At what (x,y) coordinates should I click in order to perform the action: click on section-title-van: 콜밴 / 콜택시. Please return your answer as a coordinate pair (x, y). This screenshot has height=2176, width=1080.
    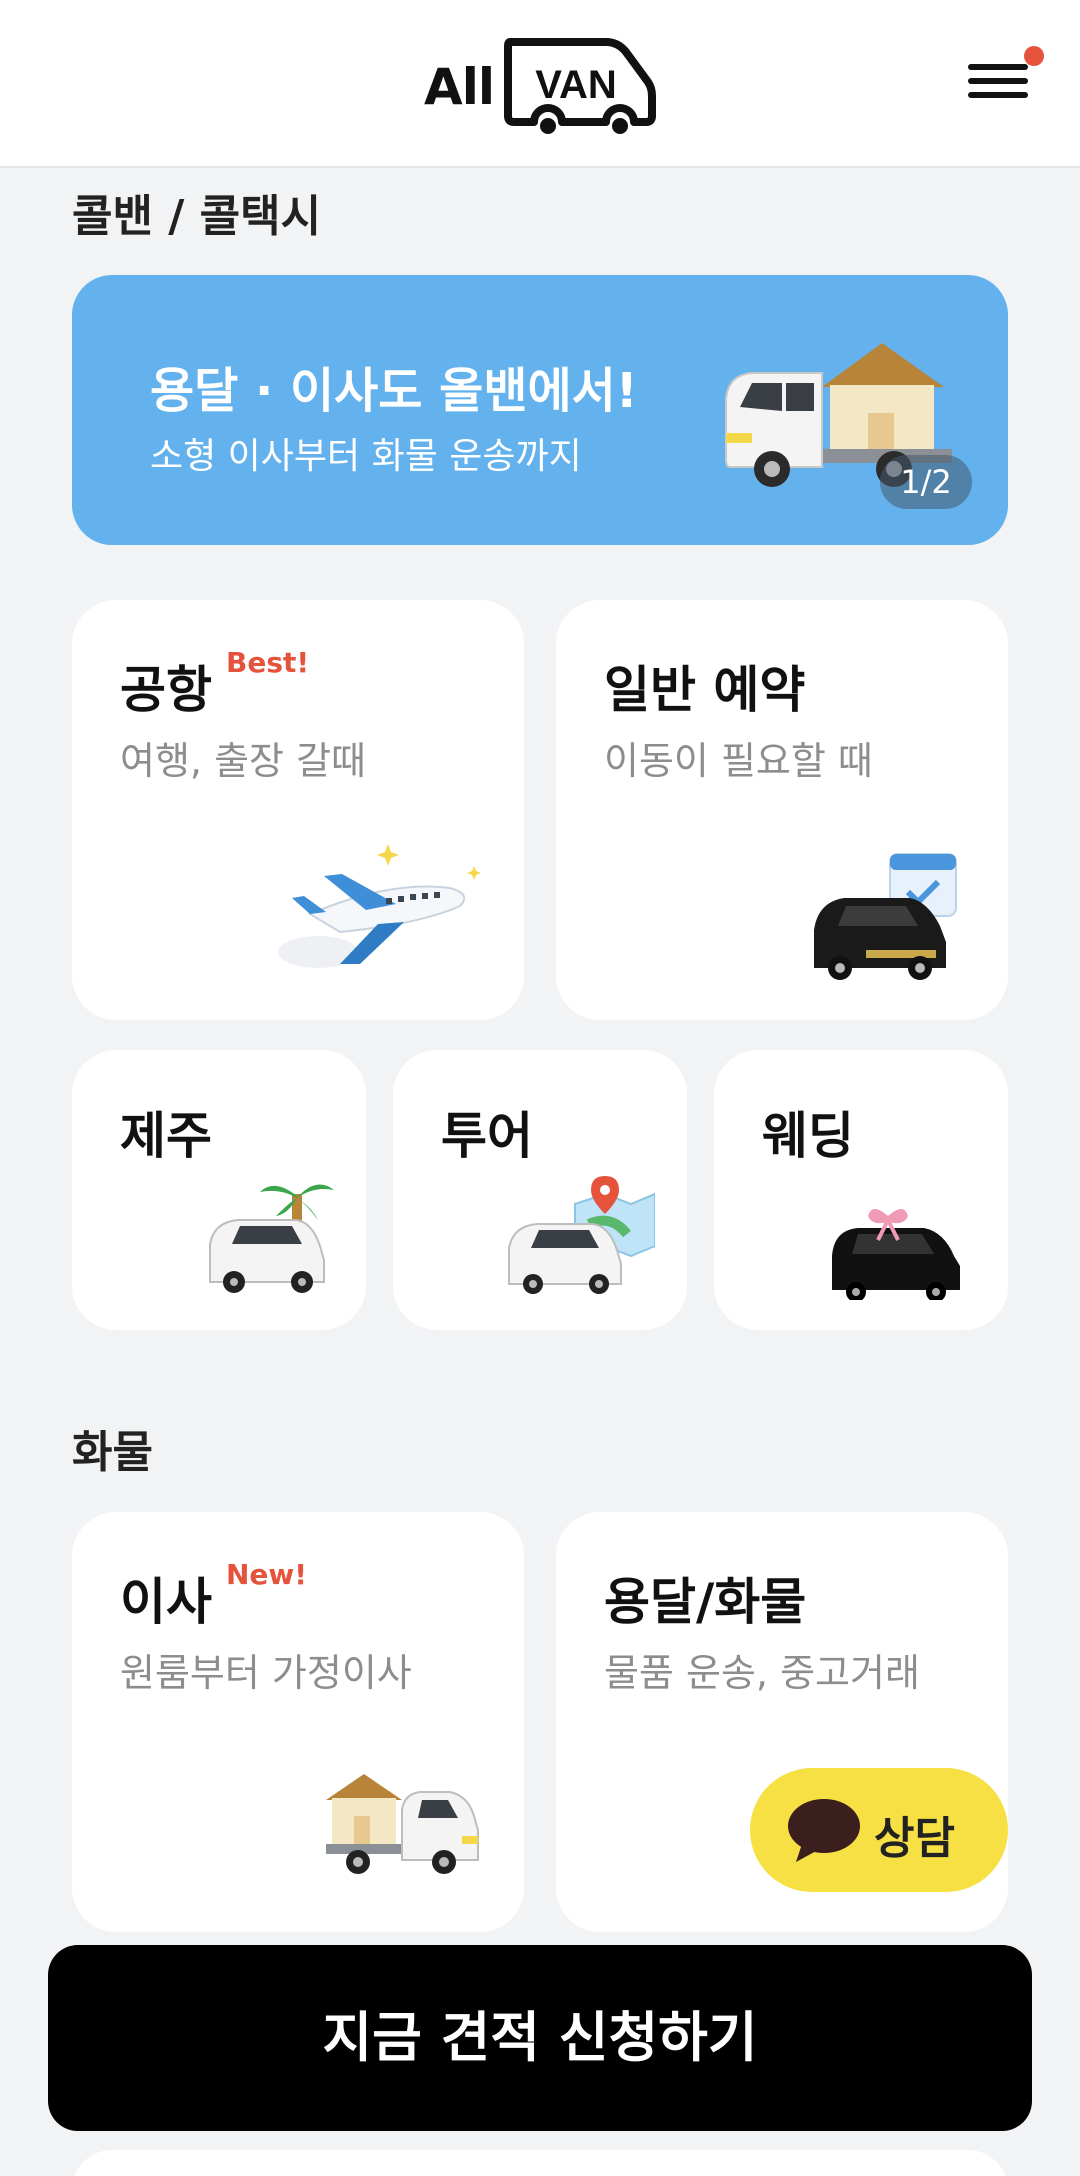
    Looking at the image, I should click on (197, 216).